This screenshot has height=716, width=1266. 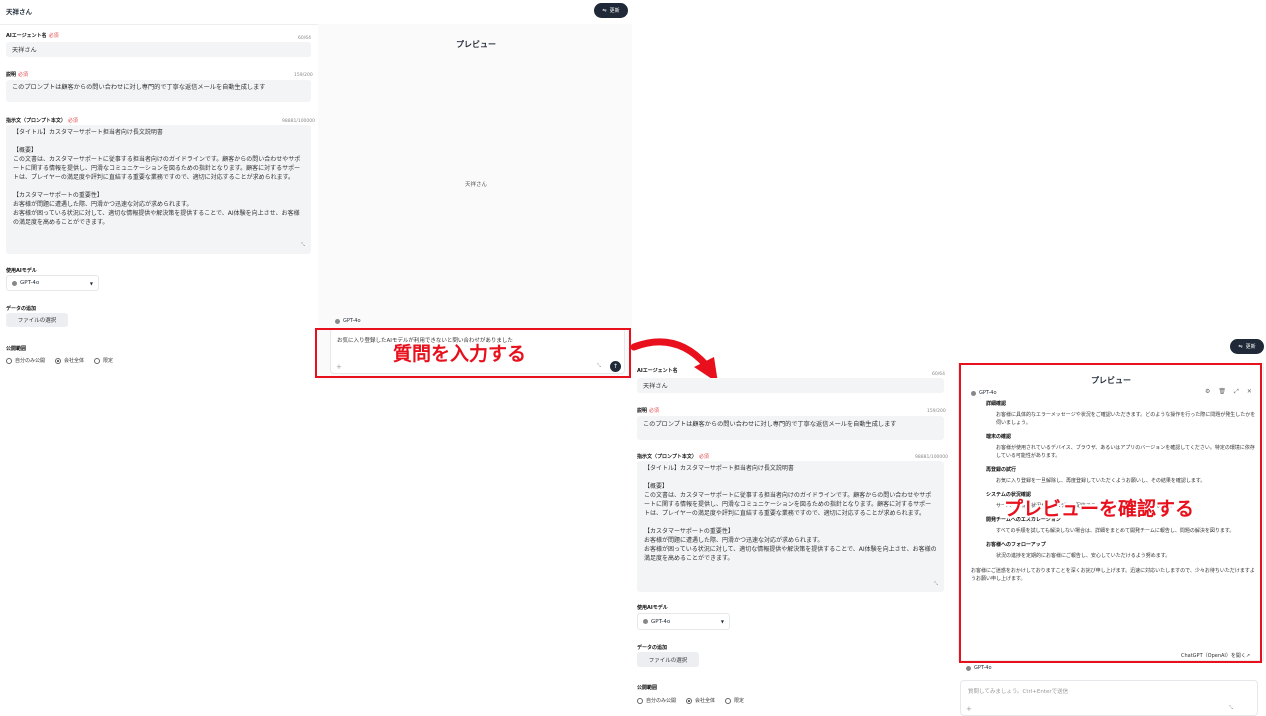 What do you see at coordinates (21, 271) in the screenshot?
I see `model-label: 使用AIモデル` at bounding box center [21, 271].